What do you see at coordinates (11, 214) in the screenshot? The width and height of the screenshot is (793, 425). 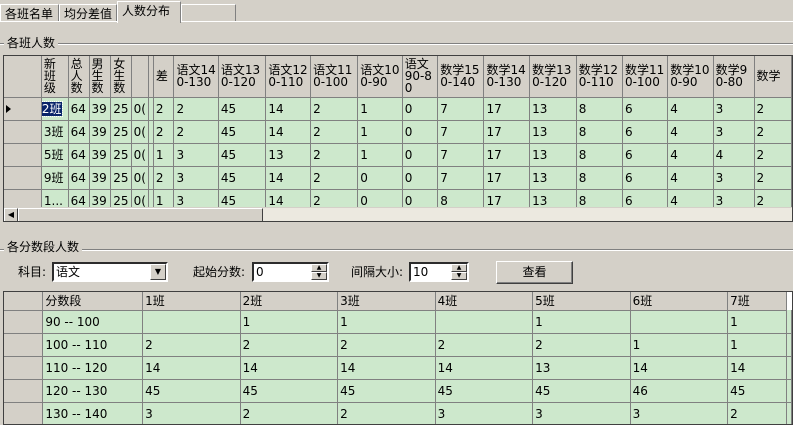 I see `scroll-left-icon: ◀` at bounding box center [11, 214].